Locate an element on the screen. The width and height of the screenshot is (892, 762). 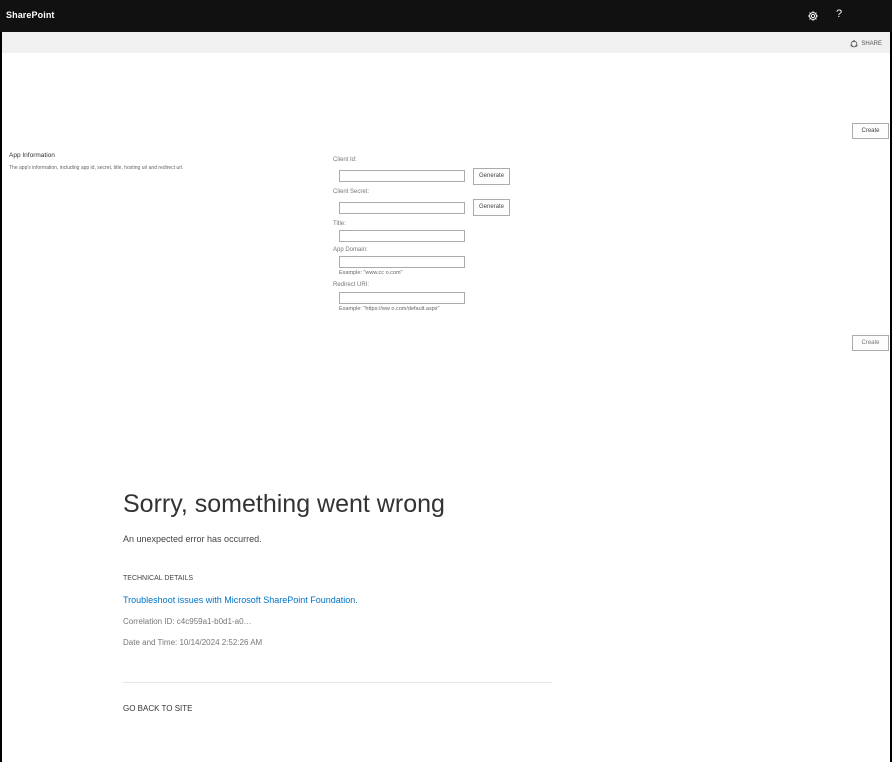
redirect-uri-example: Example: "https://ww o.com/default.aspx" is located at coordinates (389, 309).